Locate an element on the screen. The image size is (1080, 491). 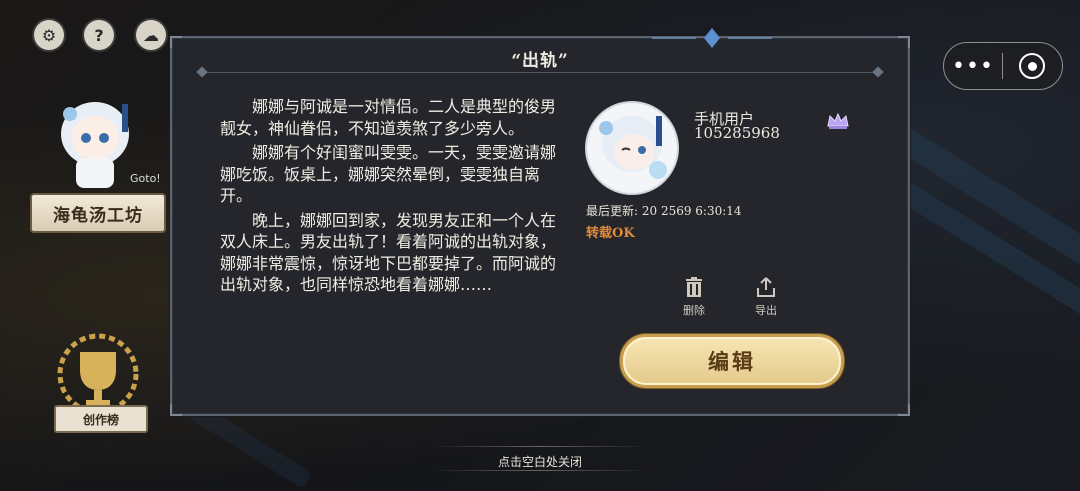
export-label: 导出 is located at coordinates (766, 310).